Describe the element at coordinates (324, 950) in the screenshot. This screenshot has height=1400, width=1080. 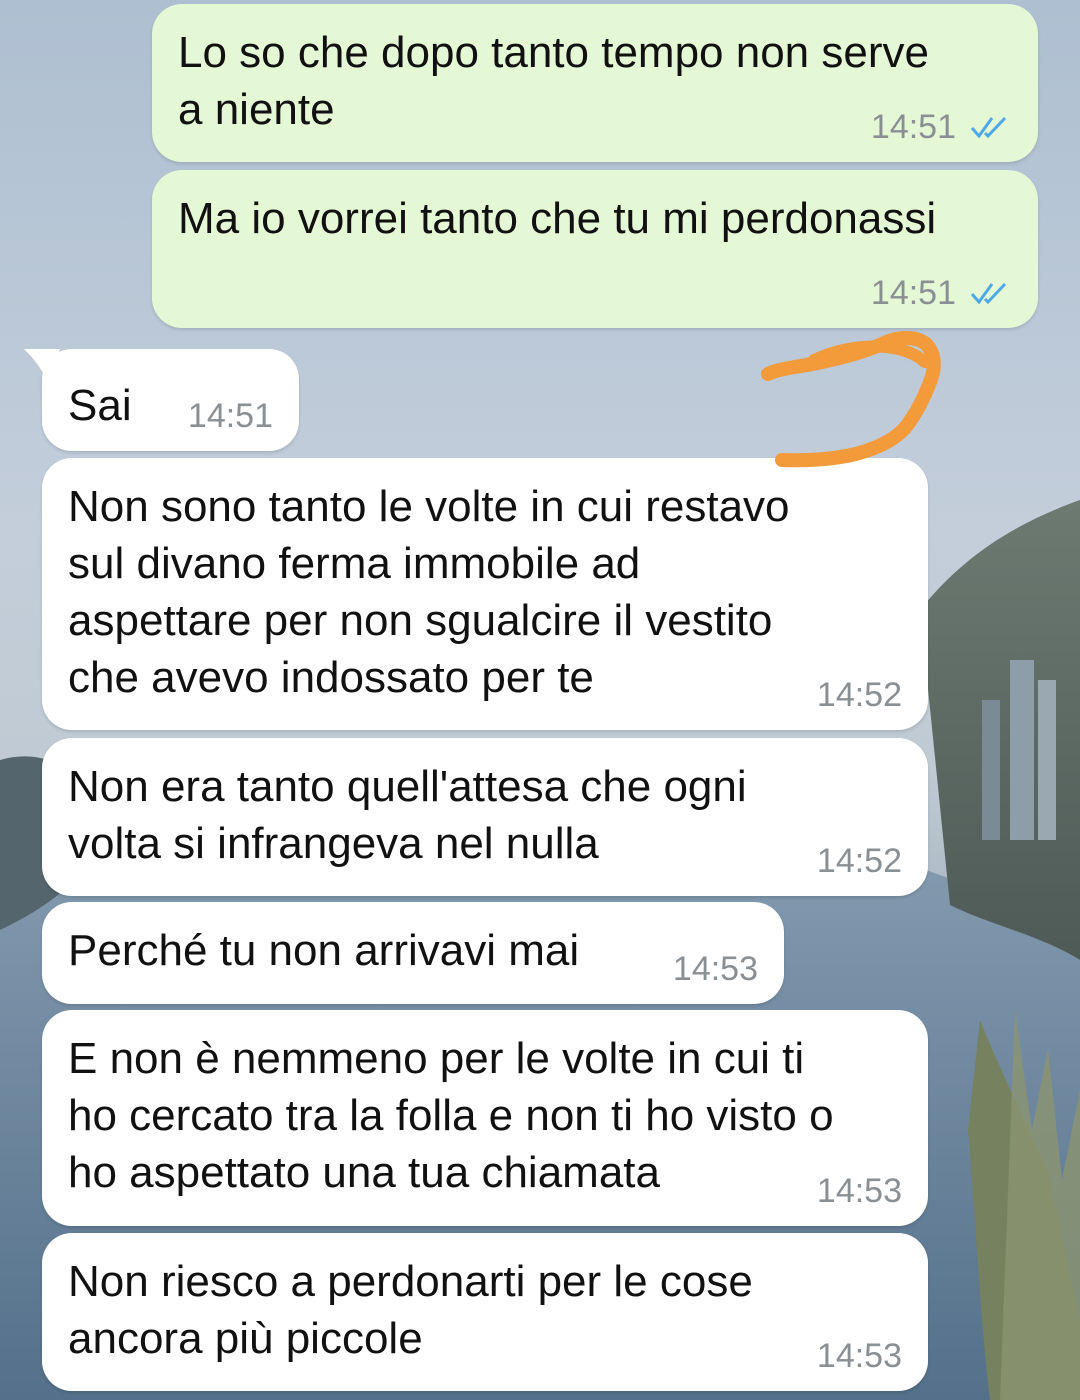
I see `message-text: Perché tu non arrivavi mai` at that location.